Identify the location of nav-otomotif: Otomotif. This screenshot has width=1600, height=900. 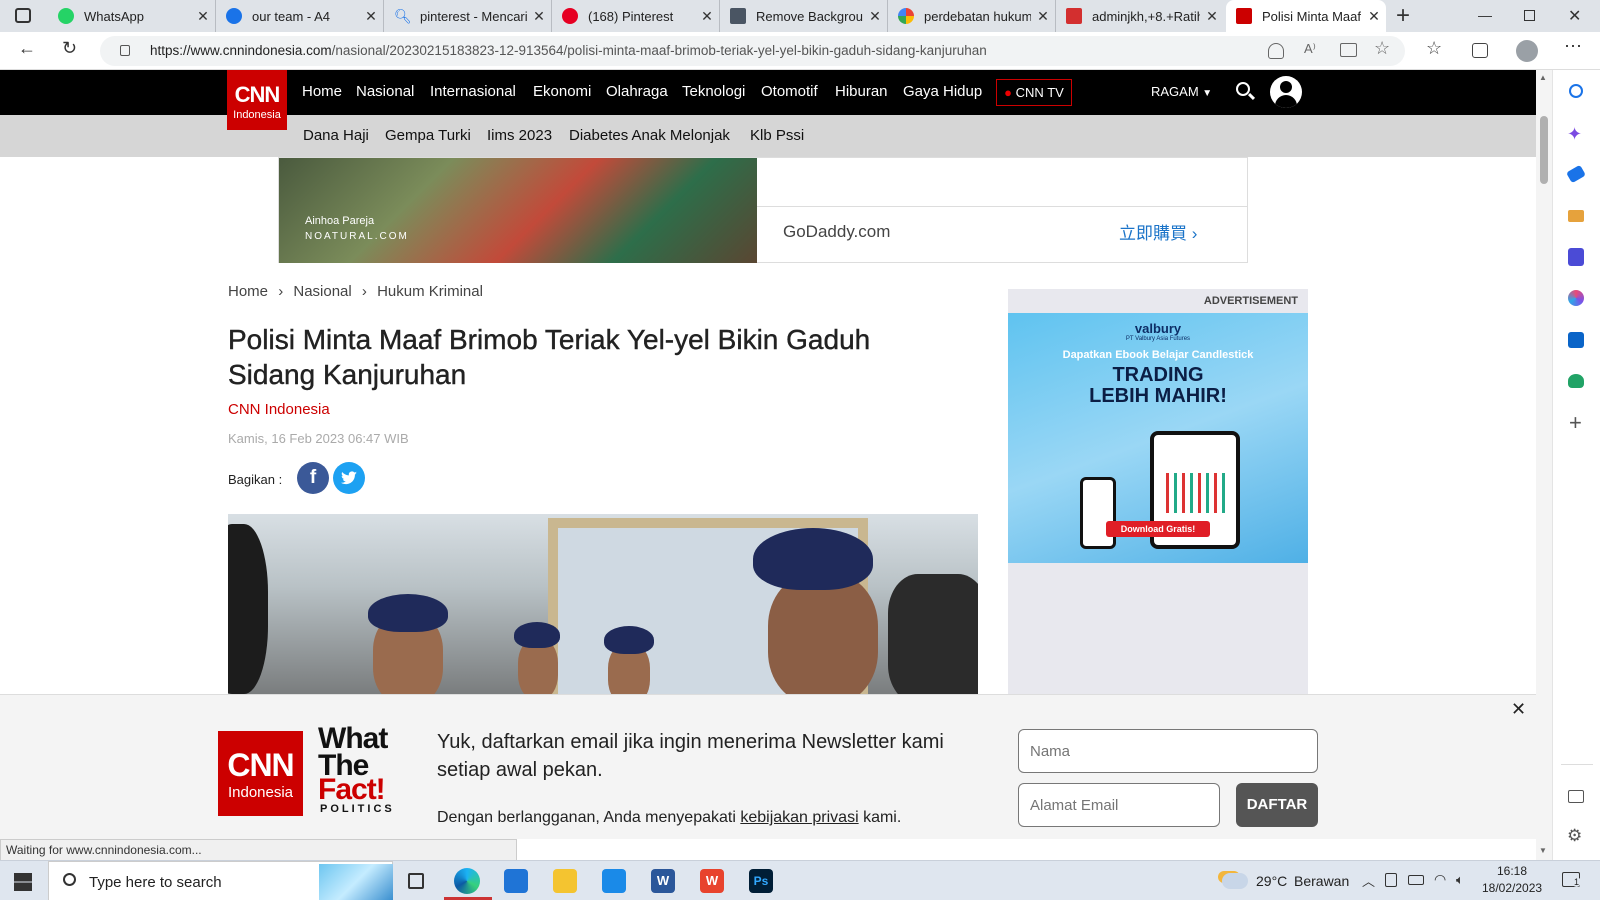
(789, 91).